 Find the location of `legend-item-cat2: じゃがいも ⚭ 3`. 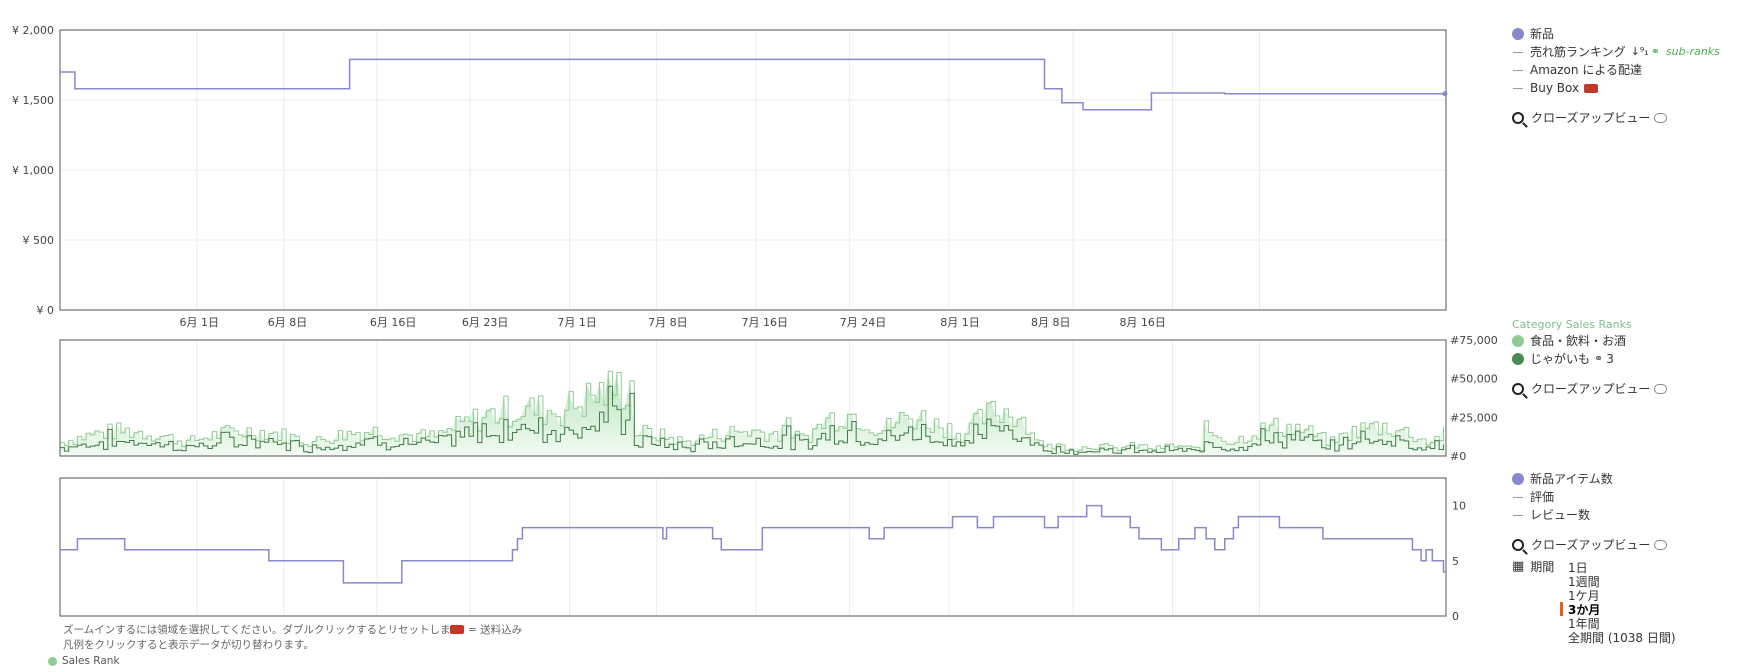

legend-item-cat2: じゃがいも ⚭ 3 is located at coordinates (1589, 359).